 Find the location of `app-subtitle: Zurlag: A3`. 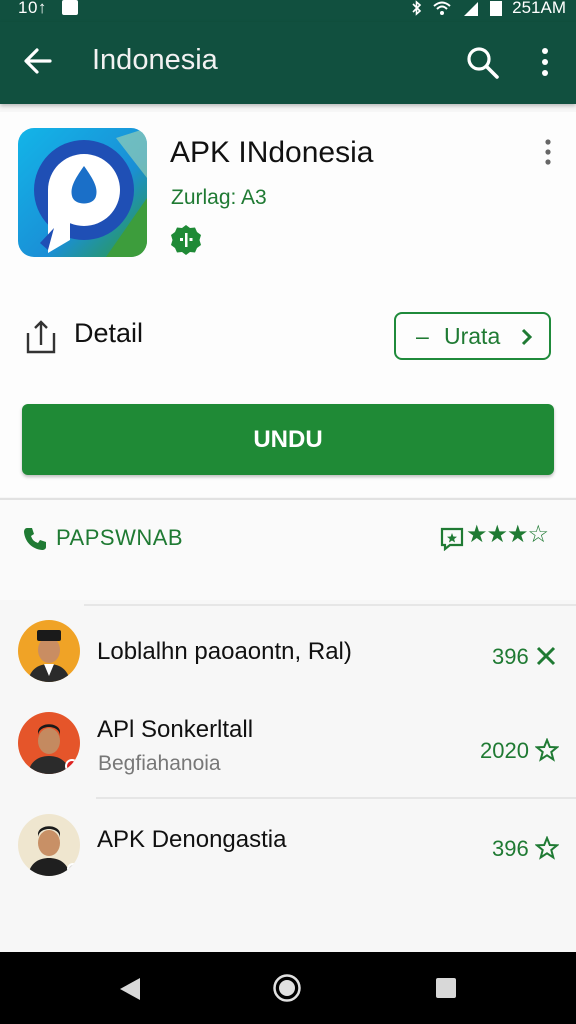

app-subtitle: Zurlag: A3 is located at coordinates (219, 197).